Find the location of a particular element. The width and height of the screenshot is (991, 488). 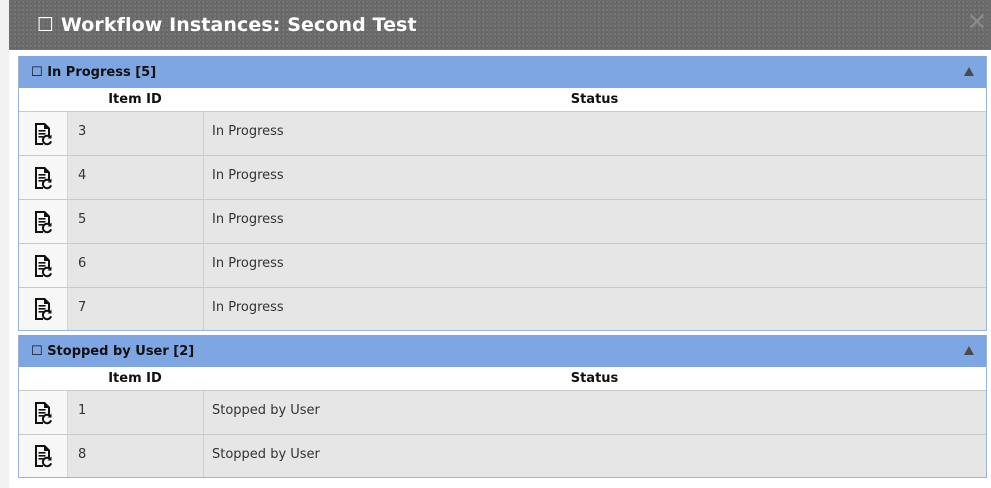

table-row: 6 In Progress is located at coordinates (502, 265).